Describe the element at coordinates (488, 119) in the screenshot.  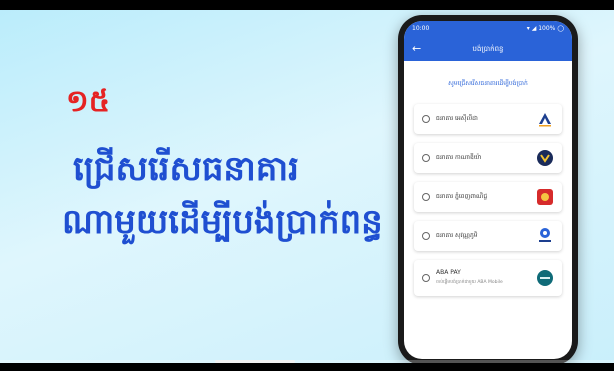
I see `bank-option-1: ធនាគារ អេស៊ីលីដា` at that location.